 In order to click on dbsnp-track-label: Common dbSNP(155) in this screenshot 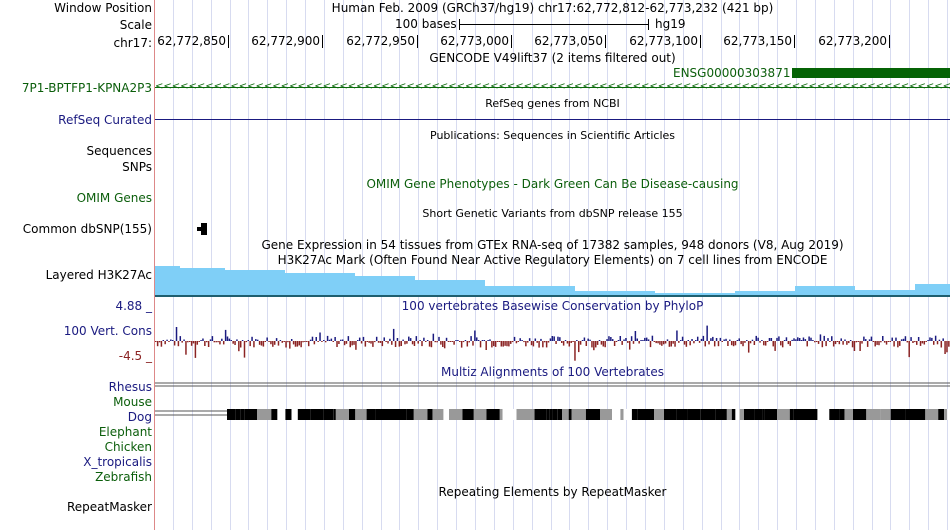, I will do `click(87, 229)`.